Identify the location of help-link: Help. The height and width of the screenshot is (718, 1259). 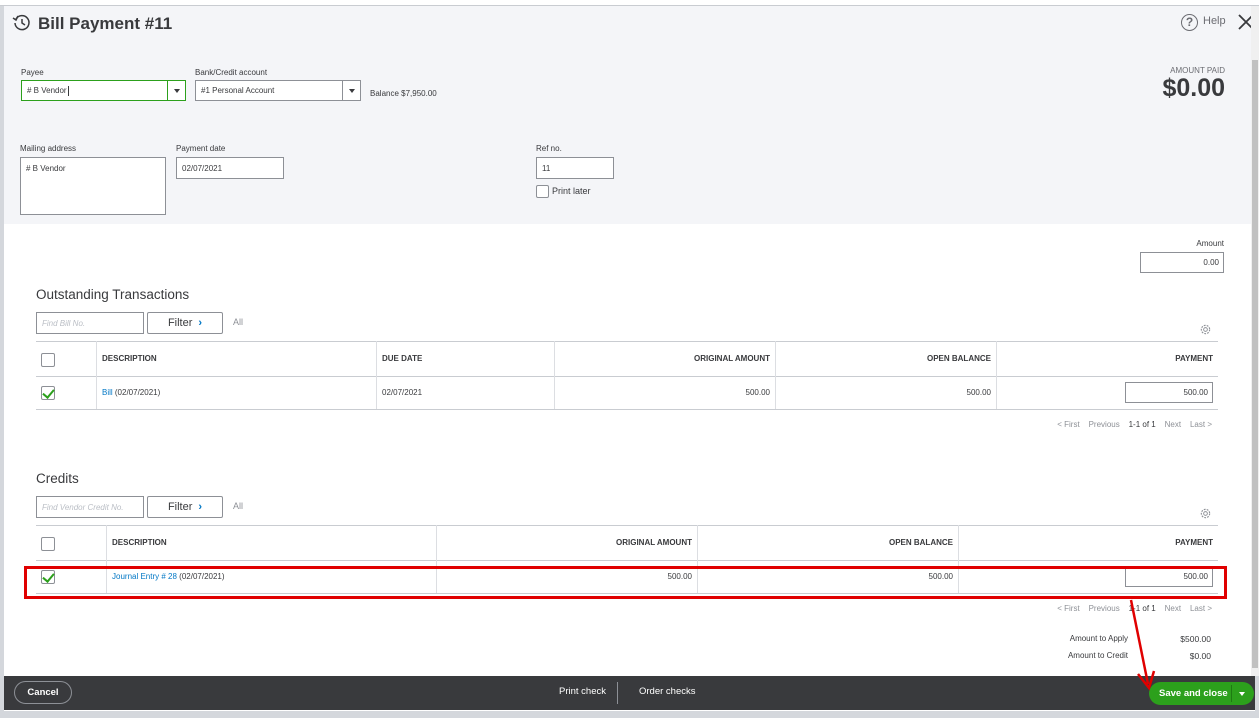
(1214, 21).